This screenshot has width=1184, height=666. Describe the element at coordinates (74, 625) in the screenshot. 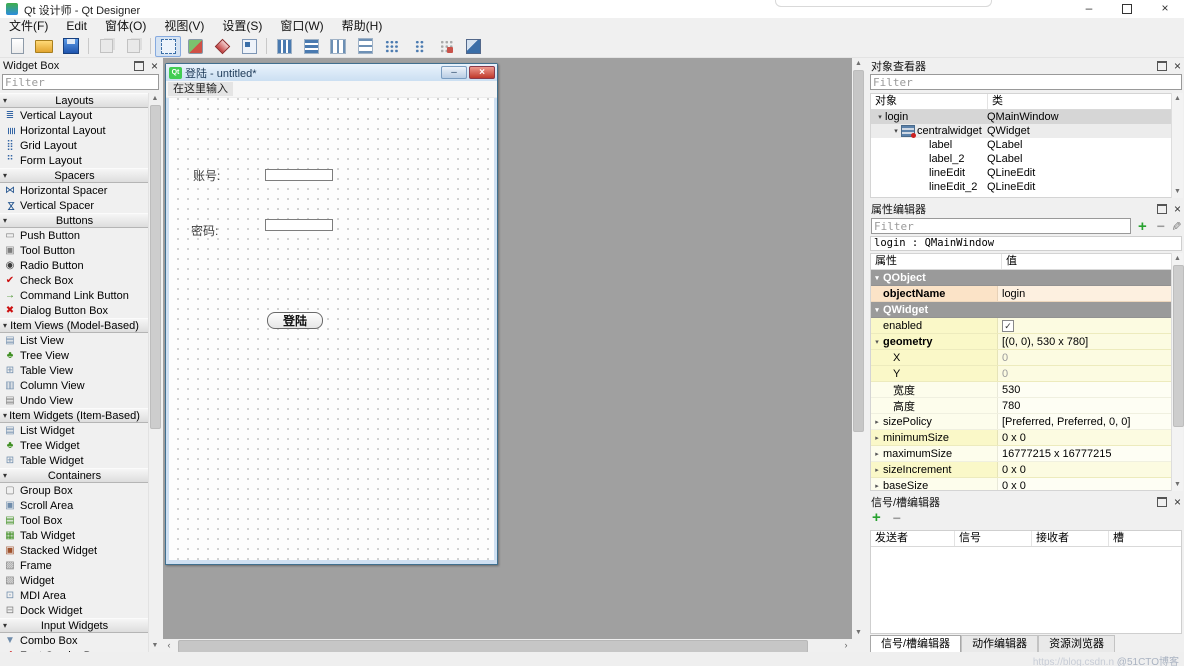

I see `widget-box-category-input-widgets: ▾ Input Widgets` at that location.